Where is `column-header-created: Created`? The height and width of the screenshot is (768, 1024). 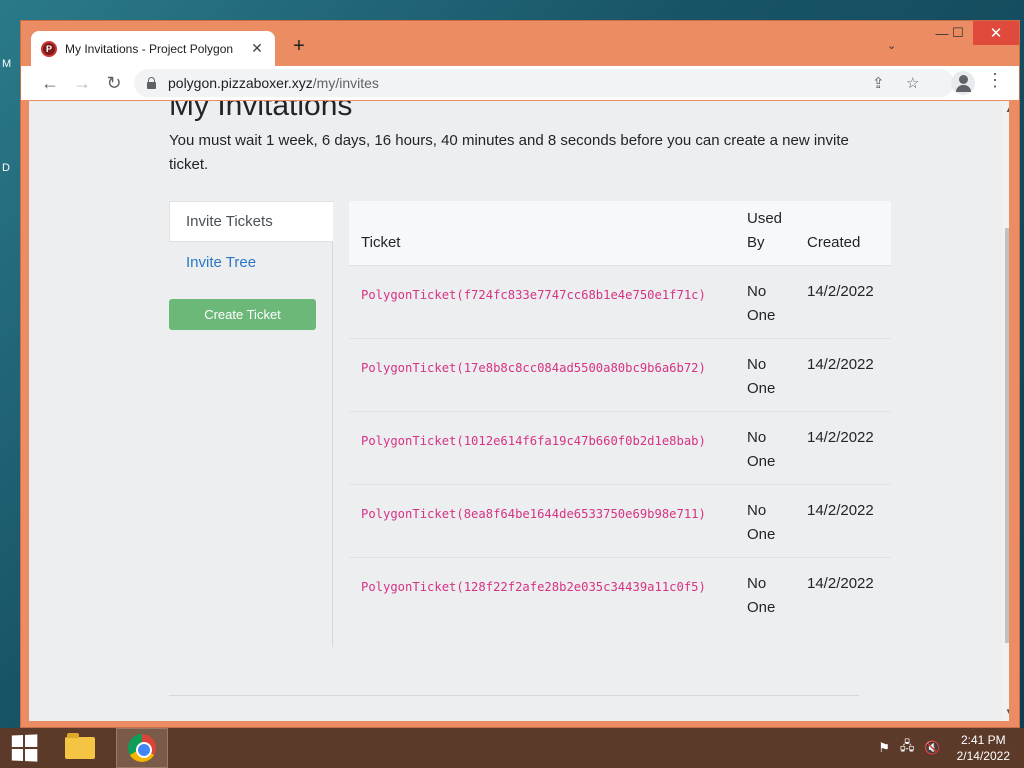 column-header-created: Created is located at coordinates (834, 242).